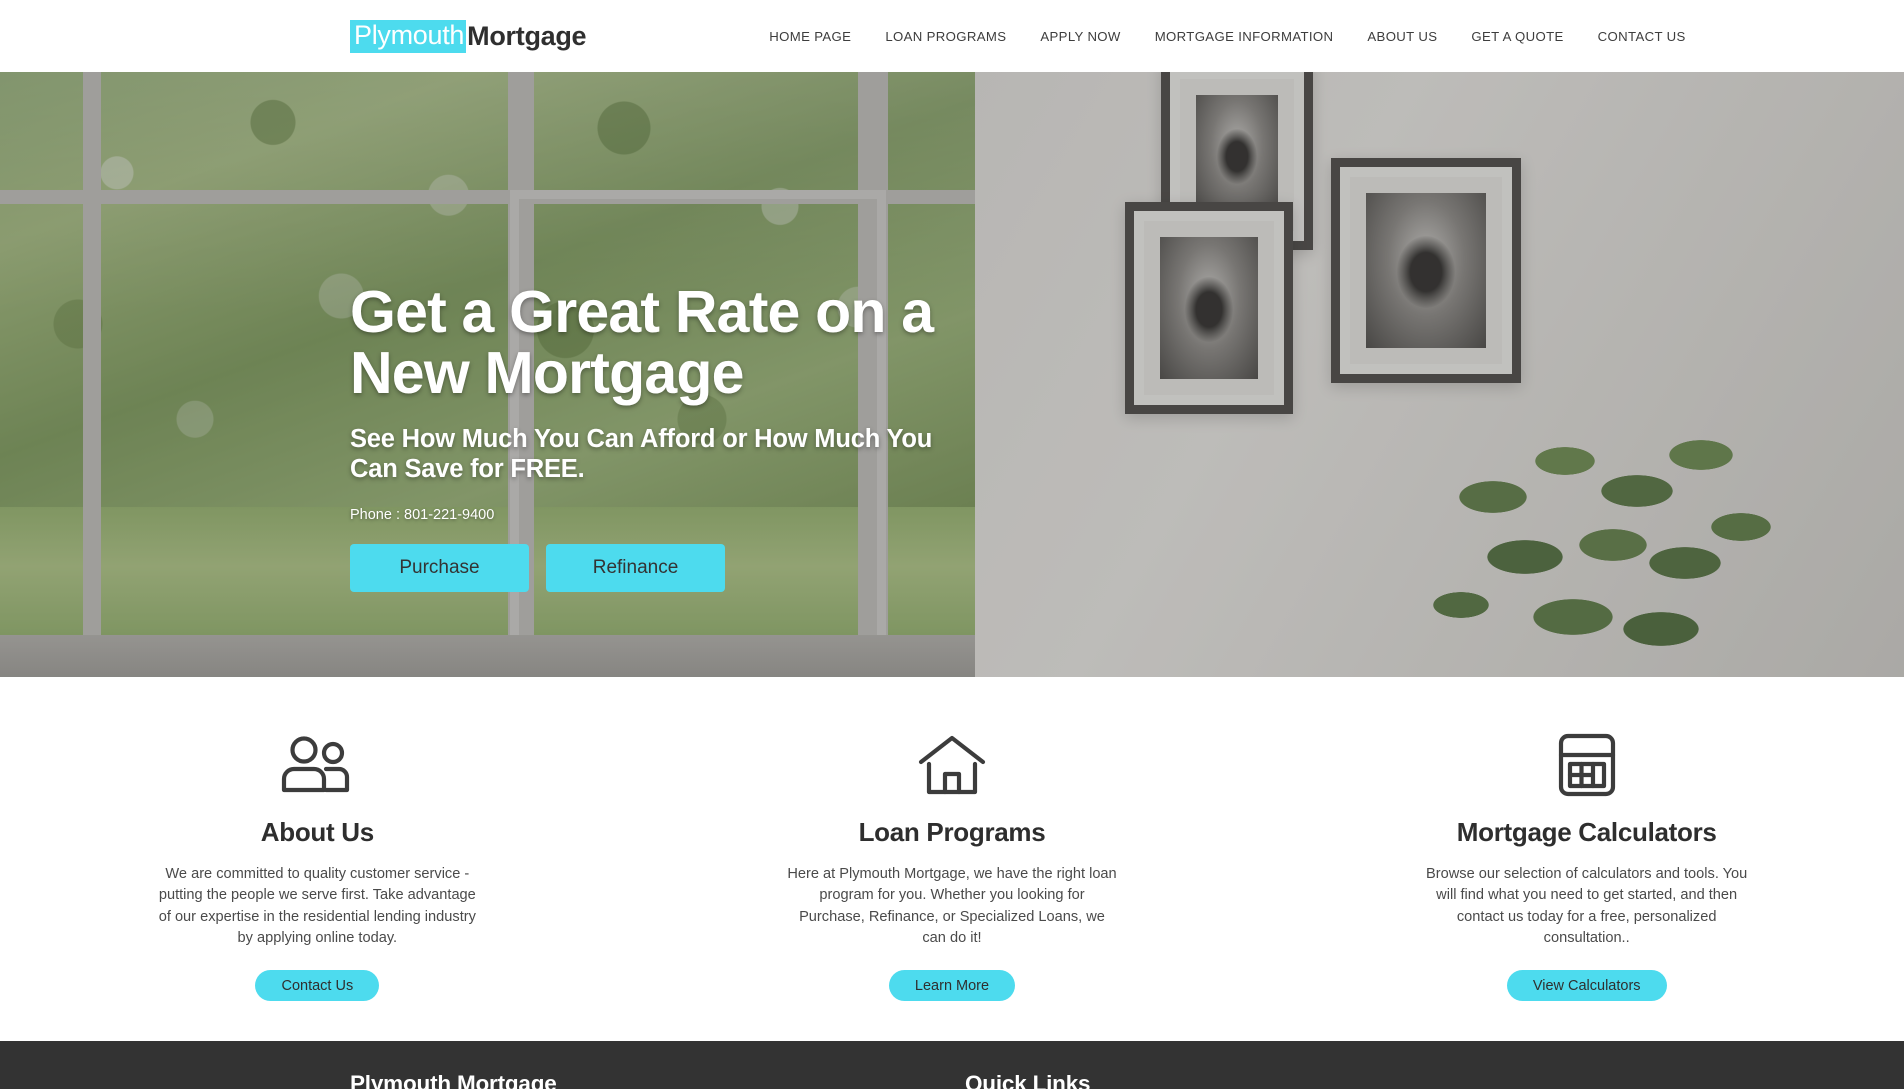  What do you see at coordinates (408, 36) in the screenshot?
I see `logo-text-plymouth: Plymouth` at bounding box center [408, 36].